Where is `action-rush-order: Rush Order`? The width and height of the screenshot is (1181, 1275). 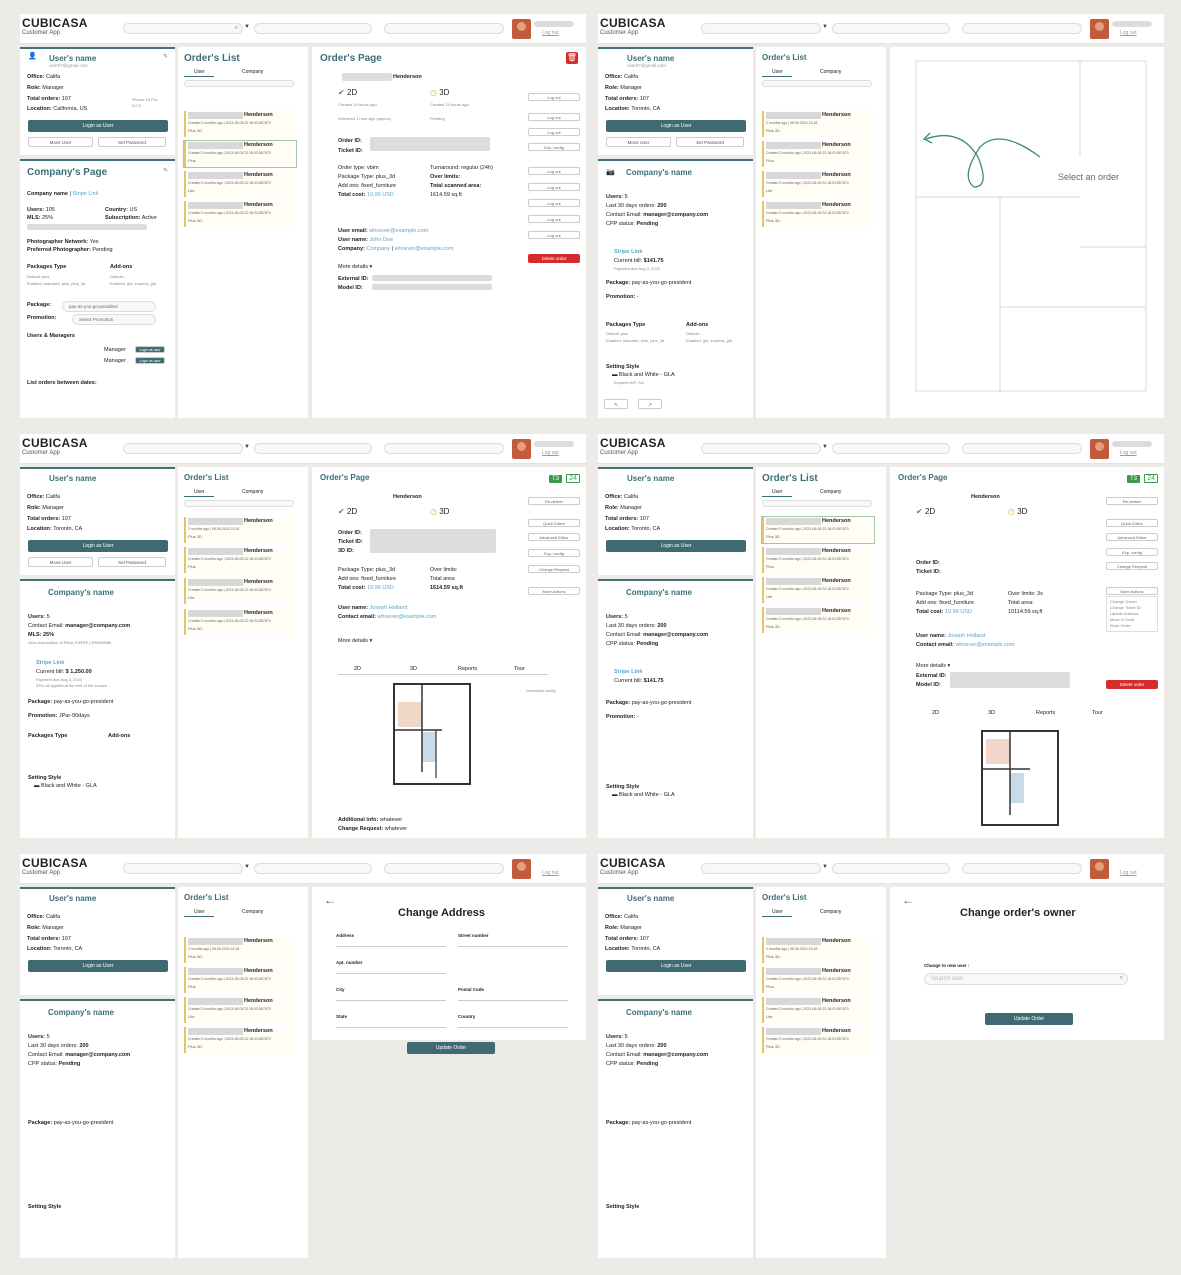 action-rush-order: Rush Order is located at coordinates (1120, 625).